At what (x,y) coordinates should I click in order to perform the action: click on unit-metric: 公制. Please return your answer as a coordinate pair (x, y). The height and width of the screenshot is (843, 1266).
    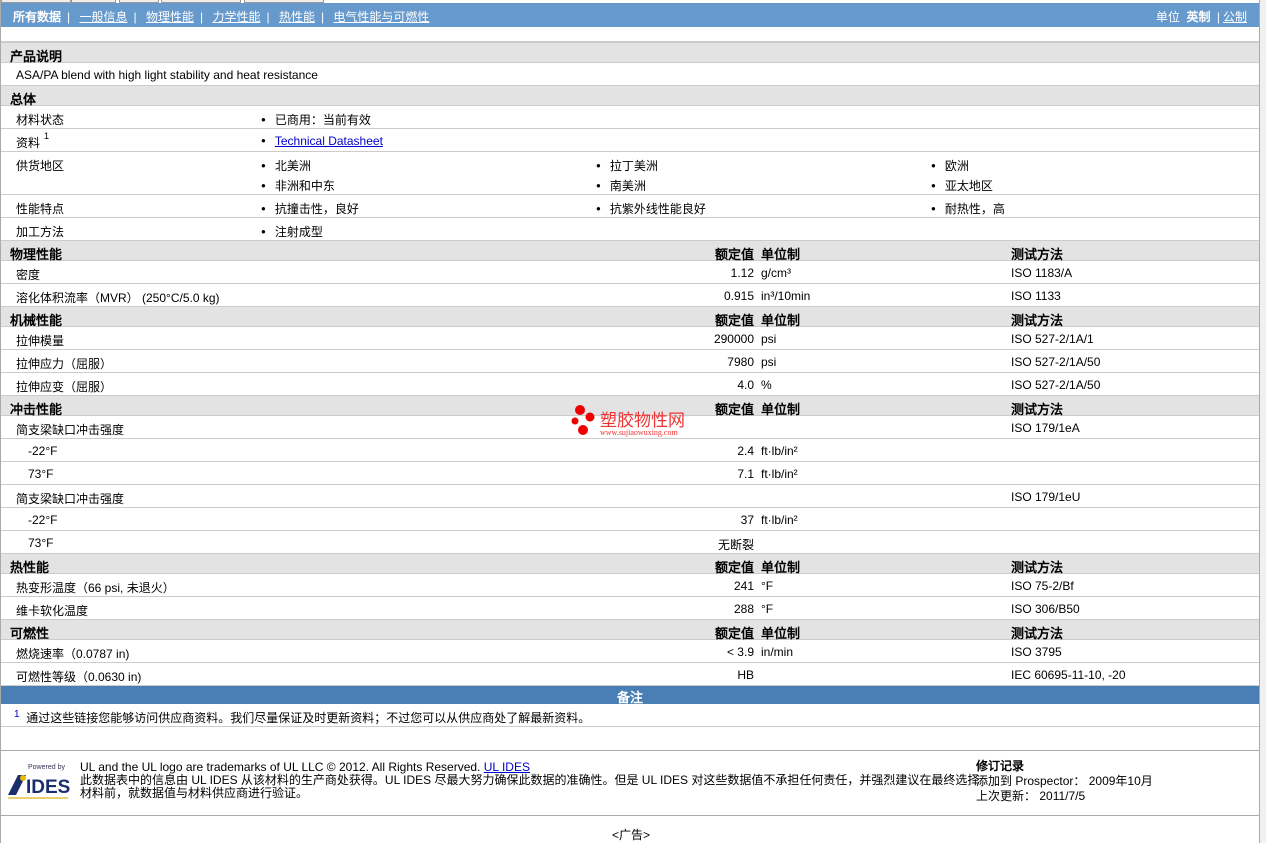
    Looking at the image, I should click on (1235, 17).